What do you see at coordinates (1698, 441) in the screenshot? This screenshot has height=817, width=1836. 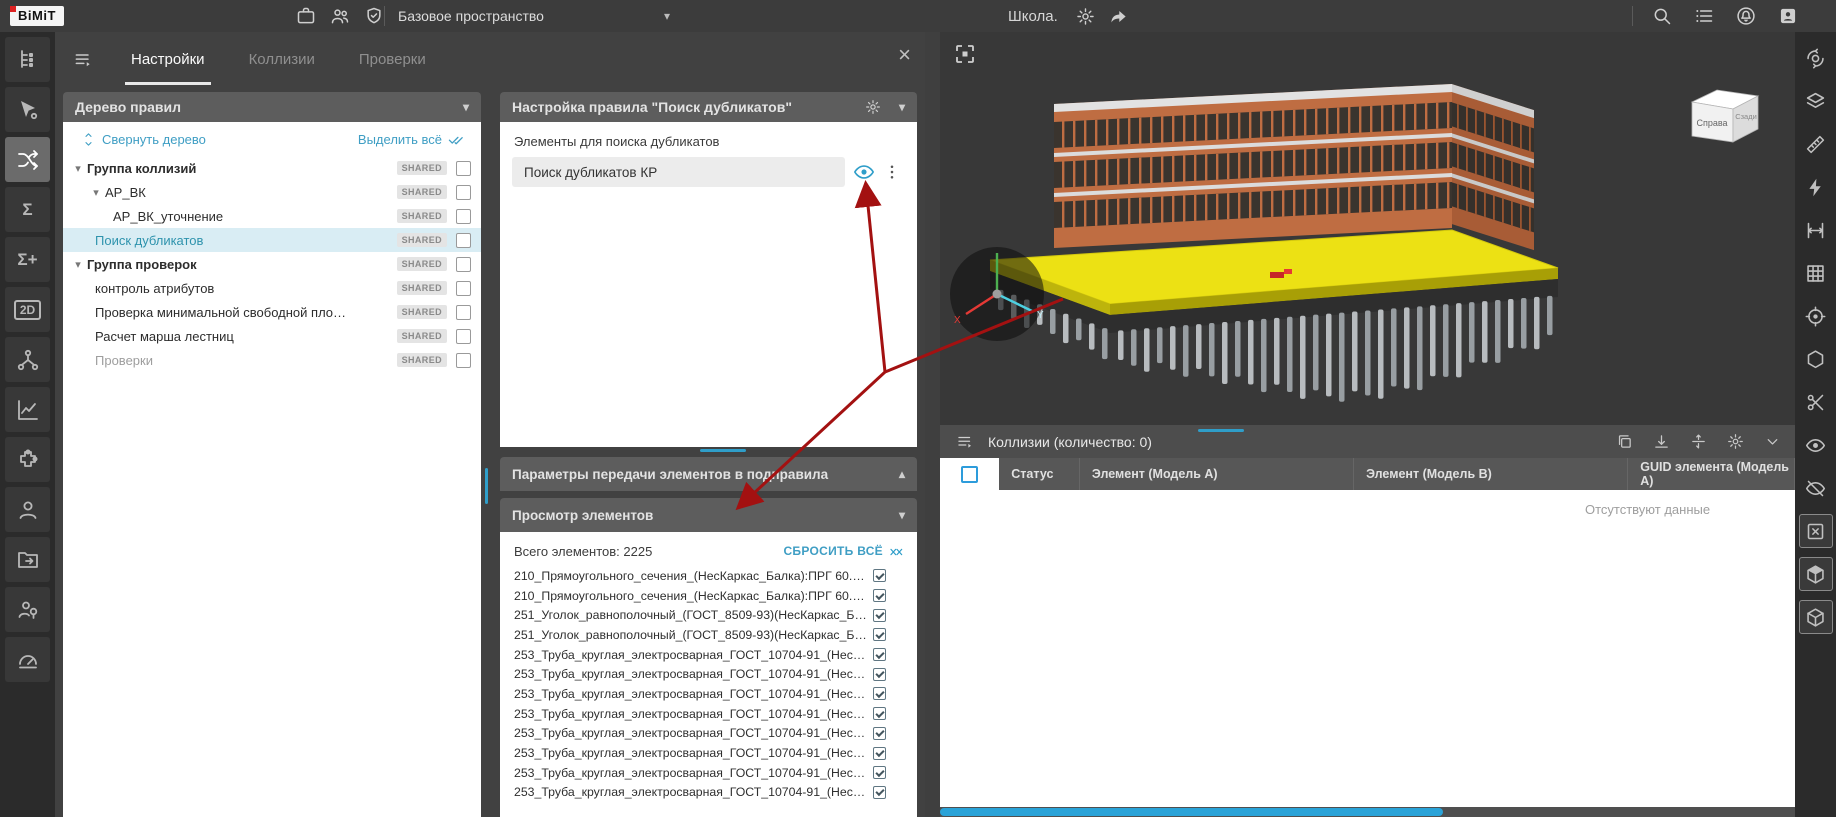 I see `align-center-icon` at bounding box center [1698, 441].